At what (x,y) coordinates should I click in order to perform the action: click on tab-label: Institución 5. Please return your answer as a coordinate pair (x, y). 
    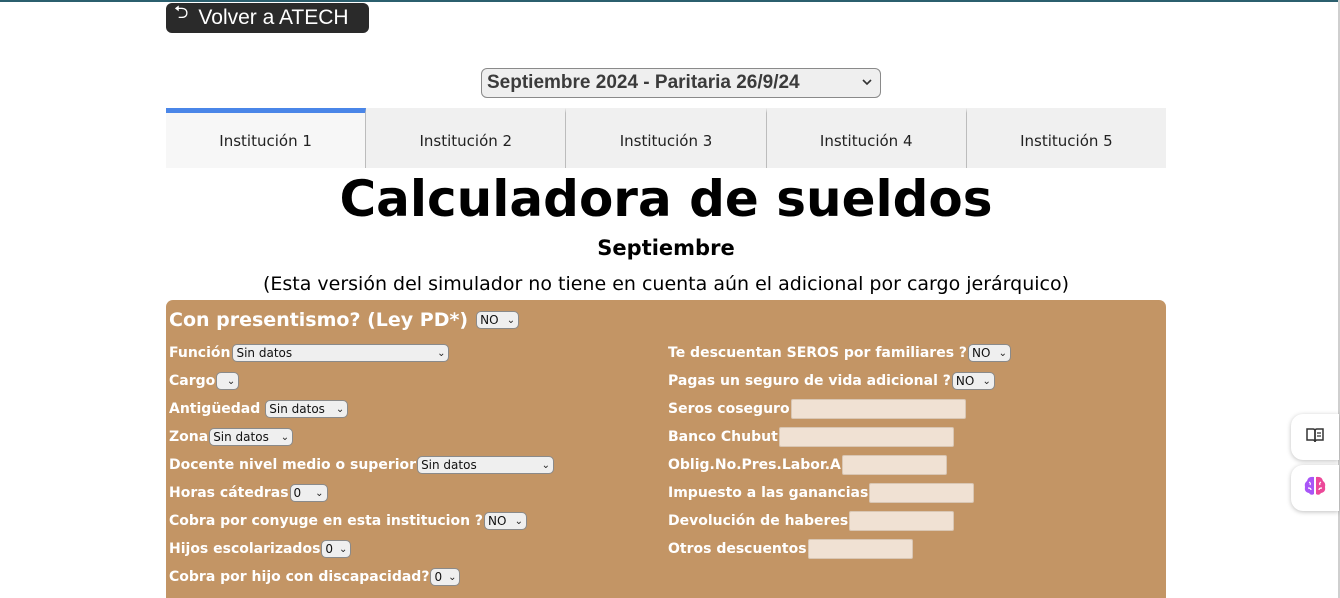
    Looking at the image, I should click on (1066, 140).